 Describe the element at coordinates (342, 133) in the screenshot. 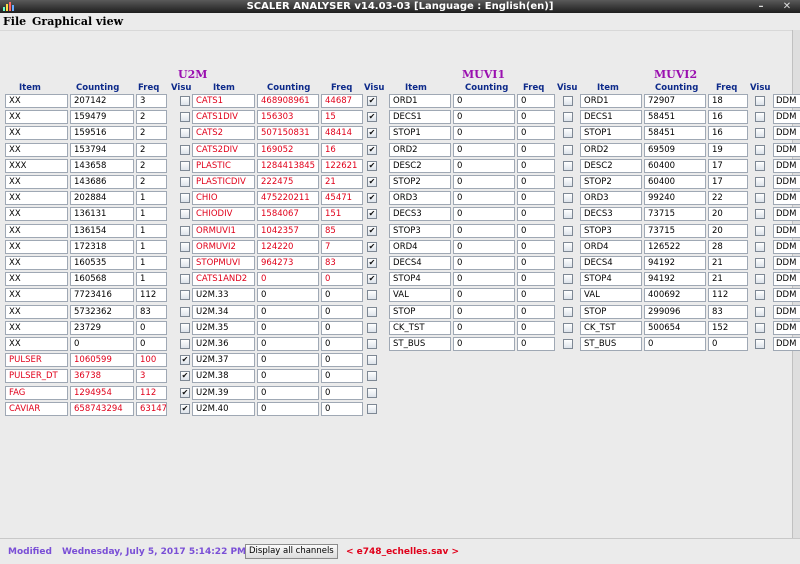

I see `freq-field: 48414` at that location.